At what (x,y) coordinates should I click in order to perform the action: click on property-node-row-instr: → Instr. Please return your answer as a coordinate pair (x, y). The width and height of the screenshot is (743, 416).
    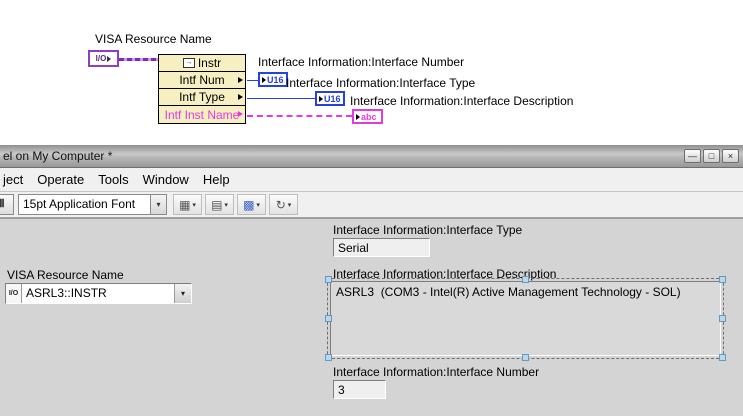
    Looking at the image, I should click on (202, 63).